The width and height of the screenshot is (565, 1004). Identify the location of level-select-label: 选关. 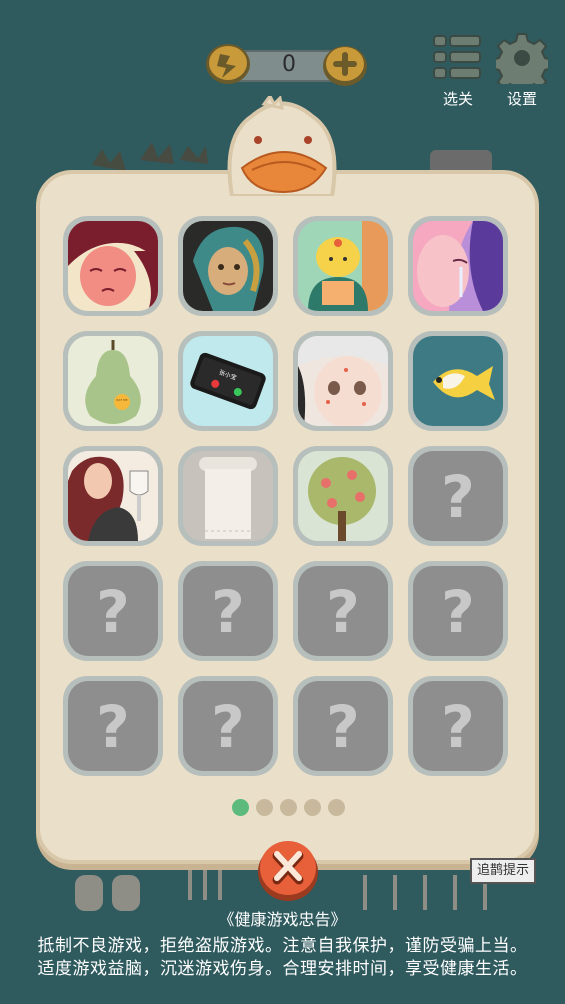
(457, 99).